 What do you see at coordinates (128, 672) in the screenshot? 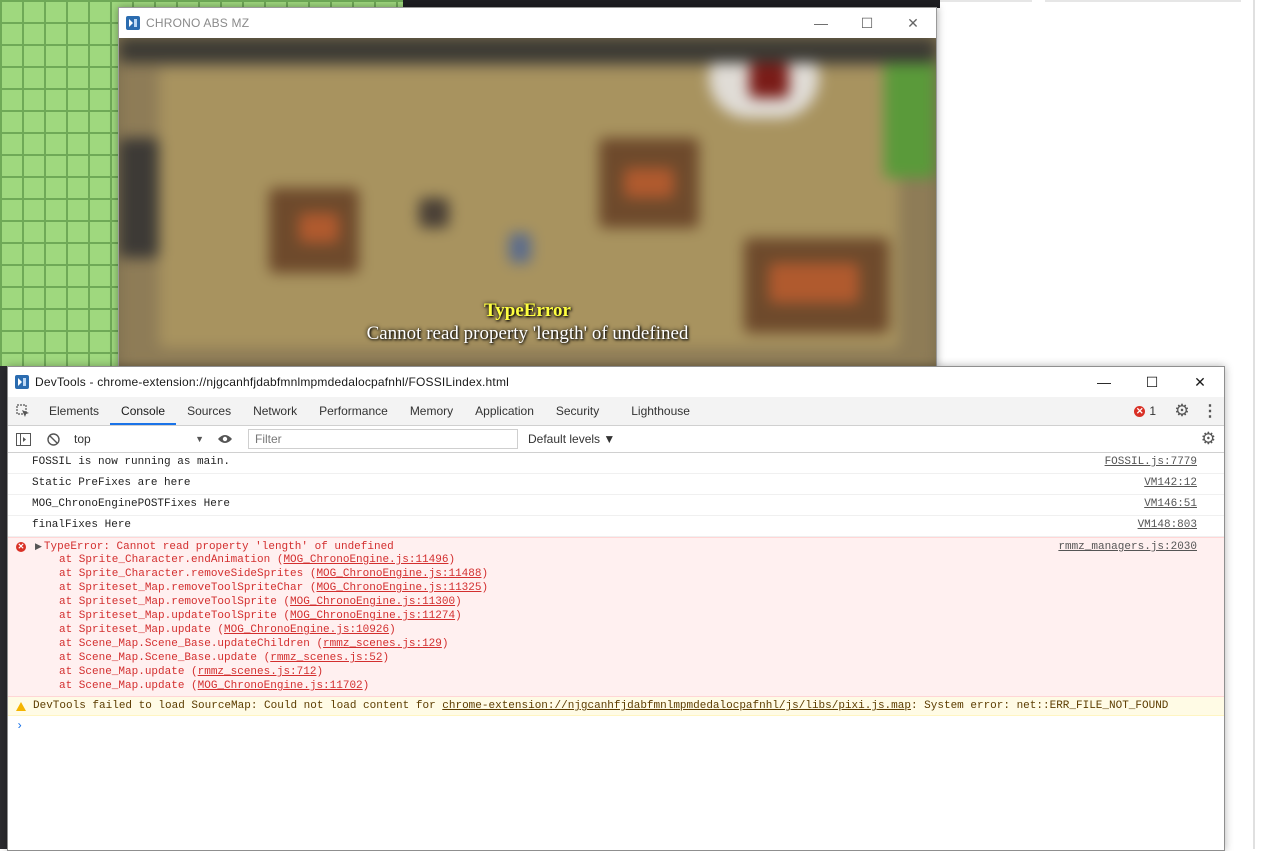
I see `stack-frame-text: at Scene_Map.update (` at bounding box center [128, 672].